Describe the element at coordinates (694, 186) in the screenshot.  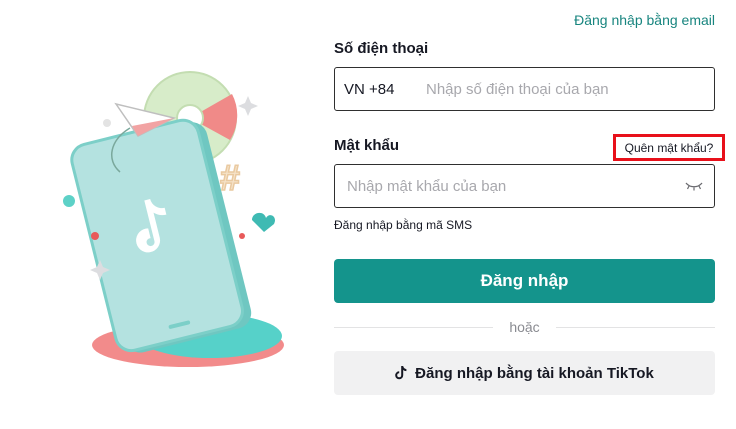
I see `eye-closed-icon` at that location.